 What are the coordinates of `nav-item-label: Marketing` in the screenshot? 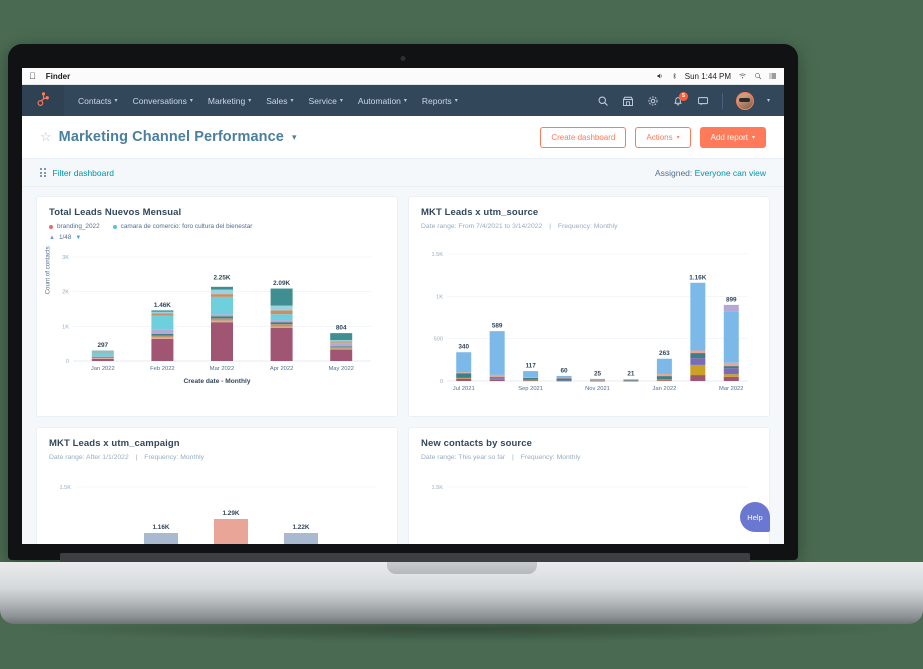 It's located at (226, 100).